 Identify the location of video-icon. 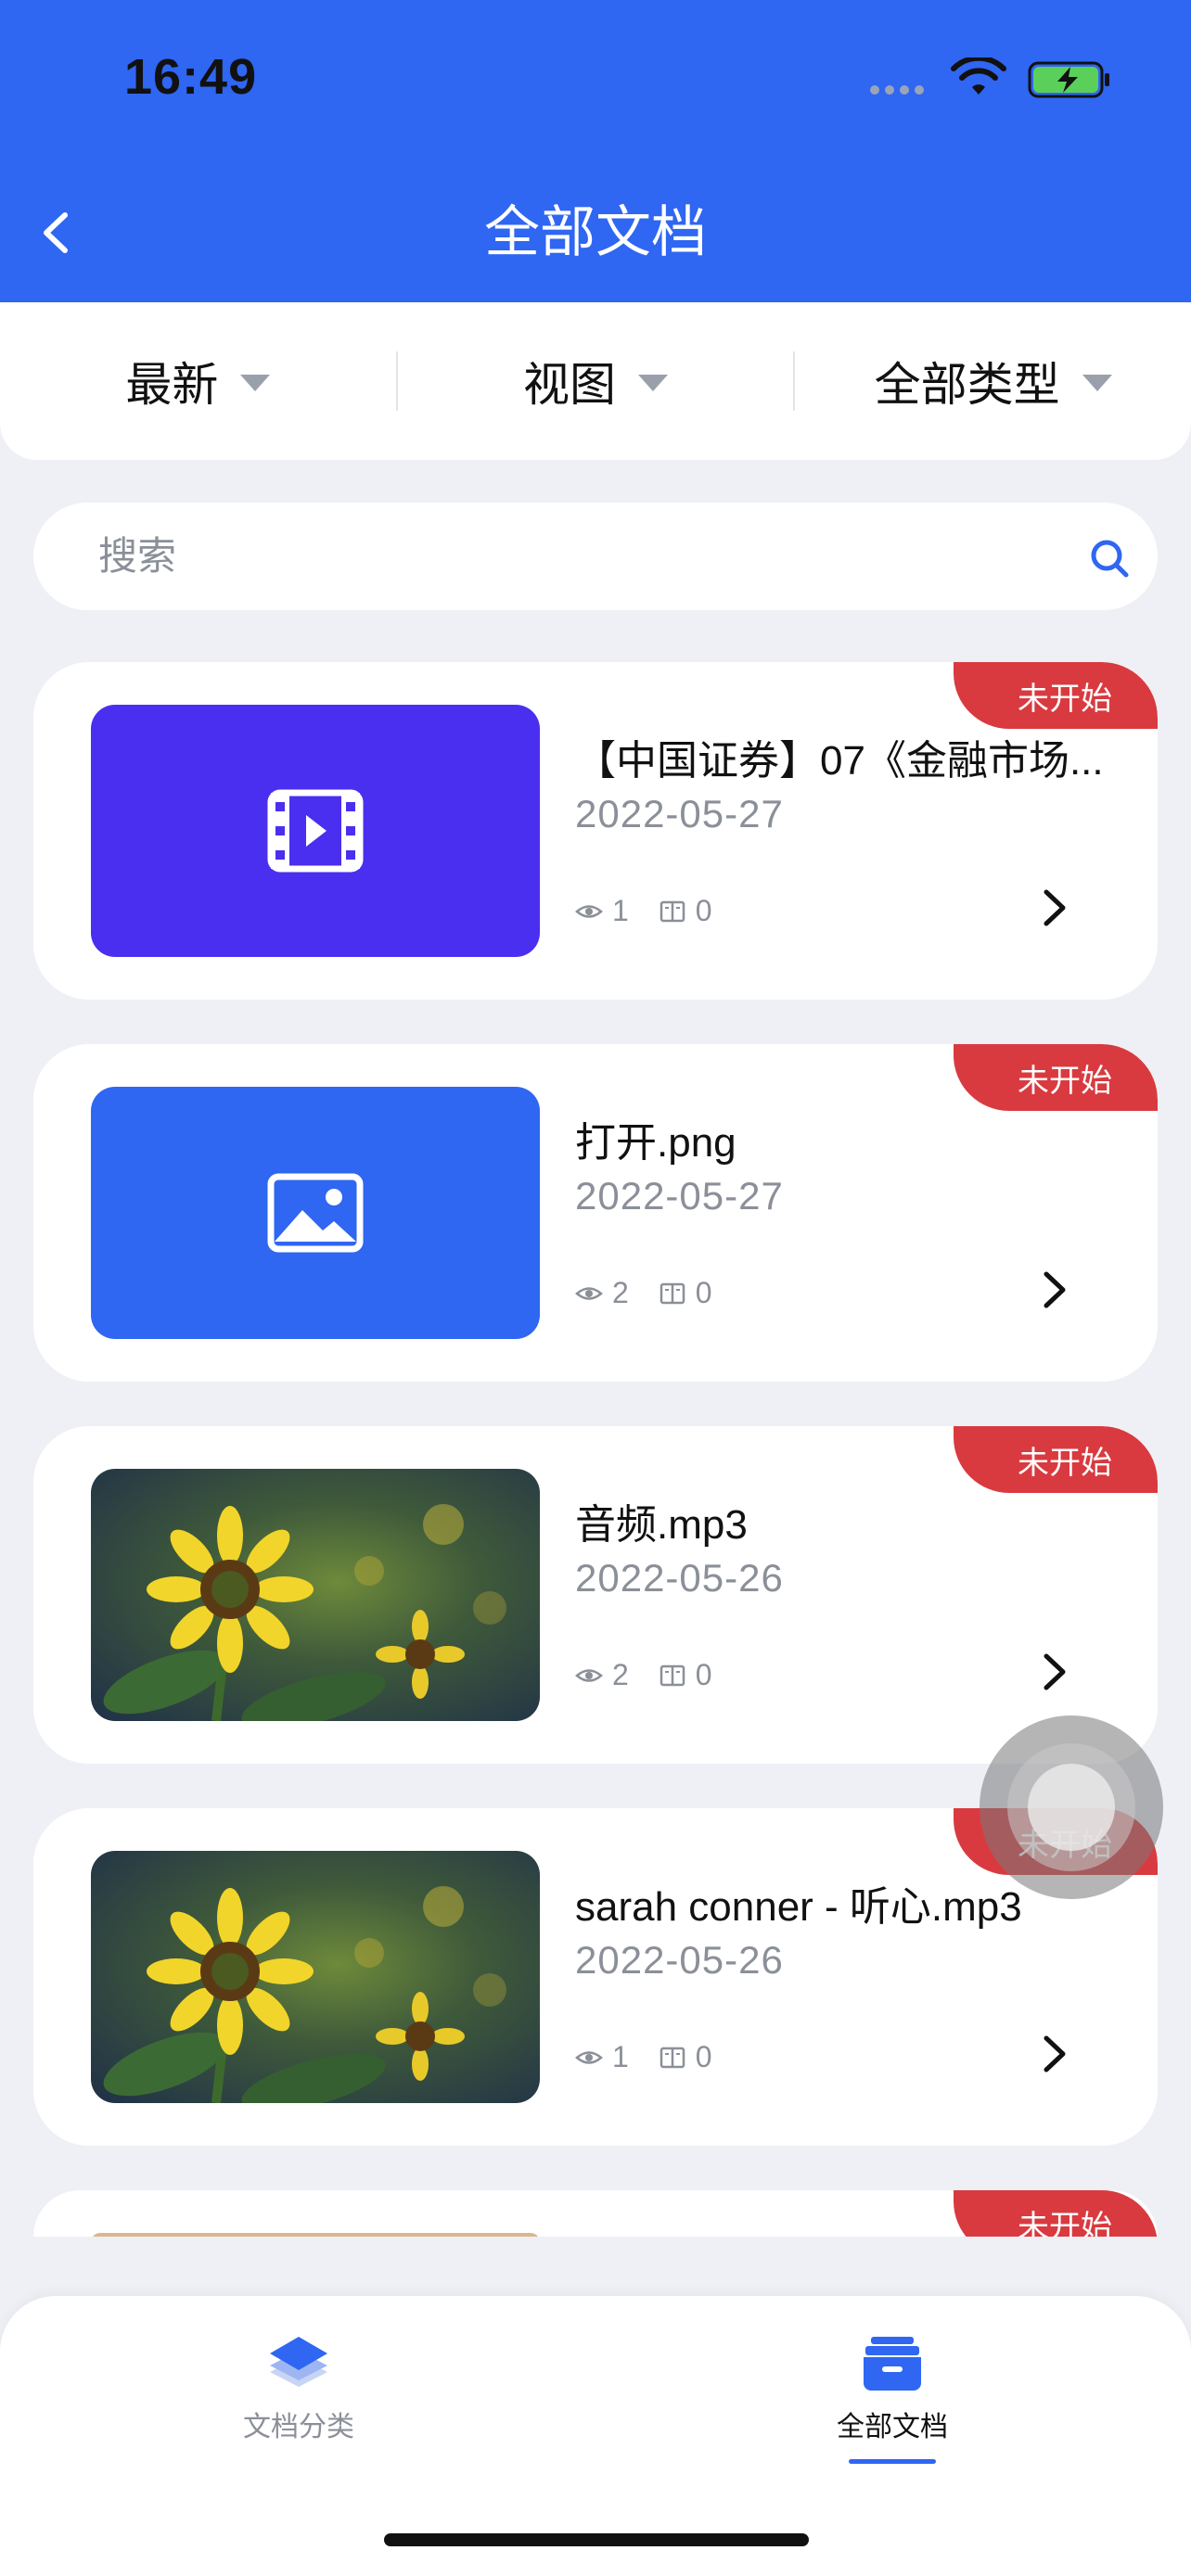
(315, 831).